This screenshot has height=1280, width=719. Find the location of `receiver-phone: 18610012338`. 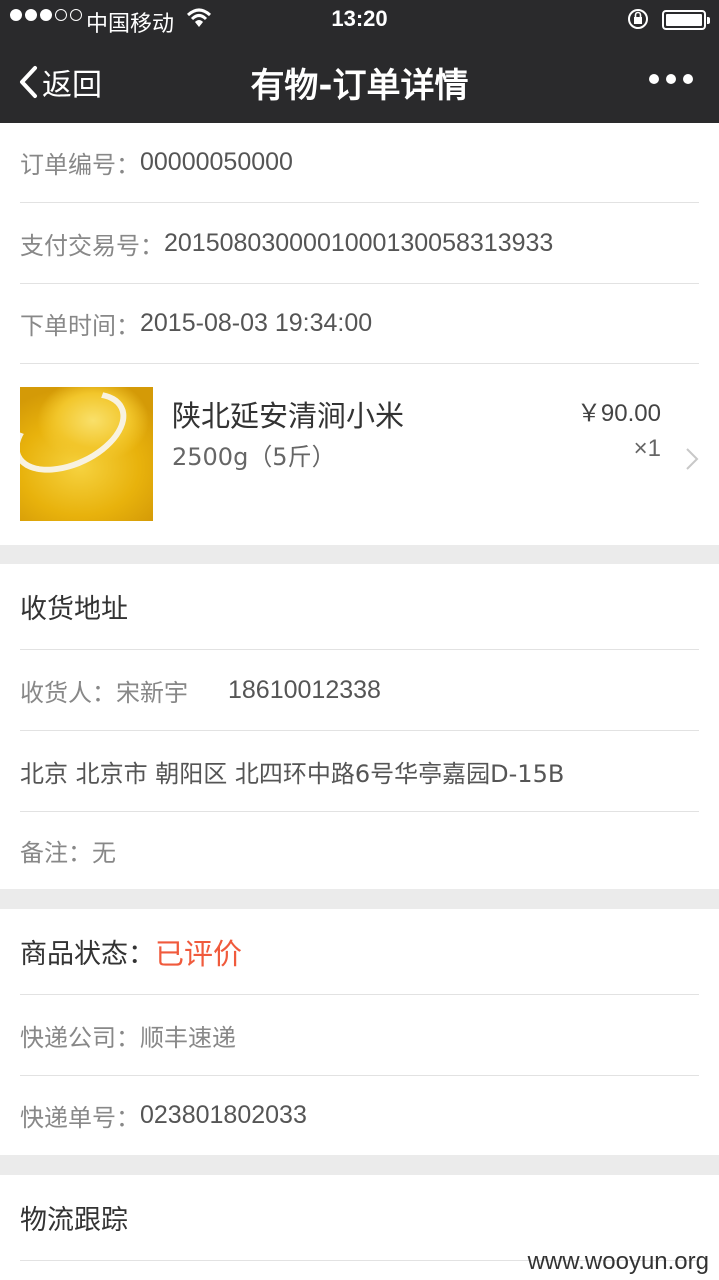

receiver-phone: 18610012338 is located at coordinates (304, 689).